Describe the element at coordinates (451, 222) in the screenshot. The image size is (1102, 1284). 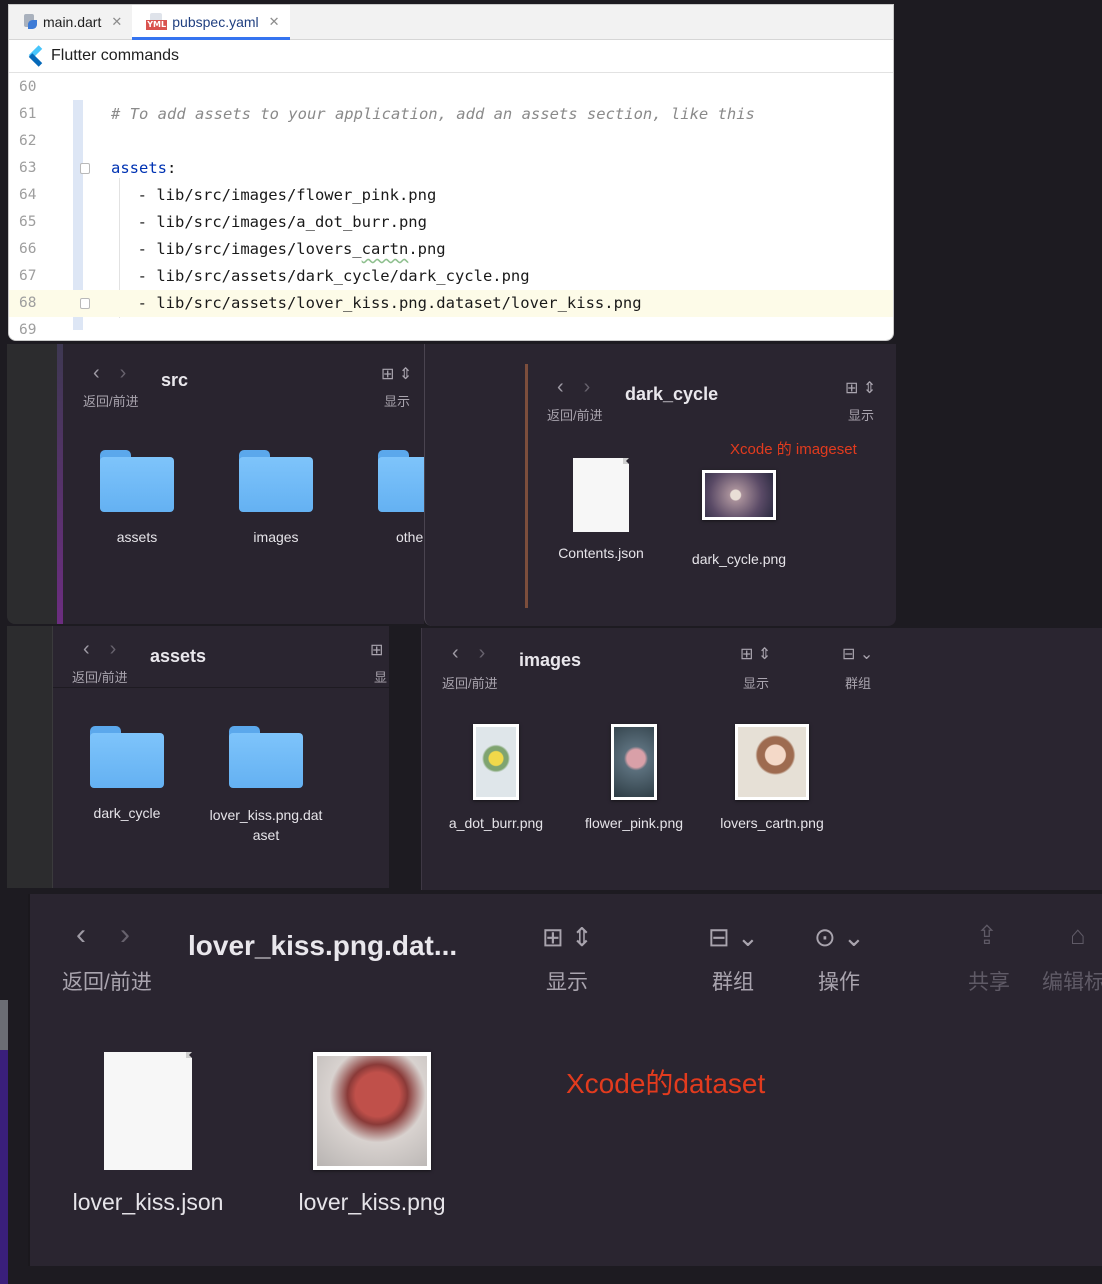
I see `code-line: 65 - lib/src/images/a_dot_burr.png` at that location.